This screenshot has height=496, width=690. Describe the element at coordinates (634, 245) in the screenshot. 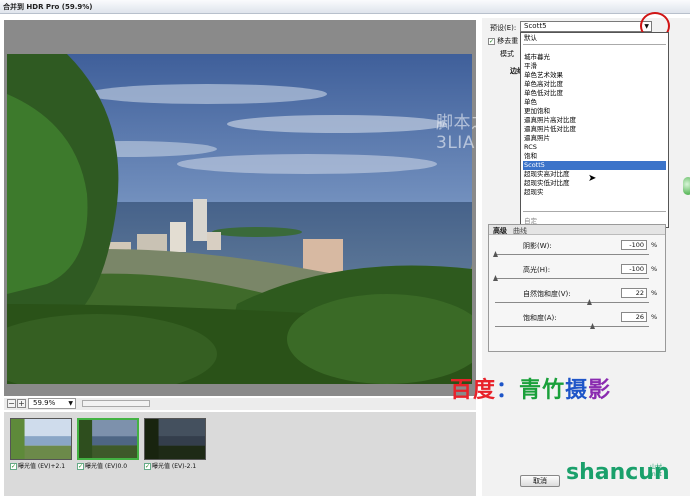

I see `shadow-input: -100` at that location.